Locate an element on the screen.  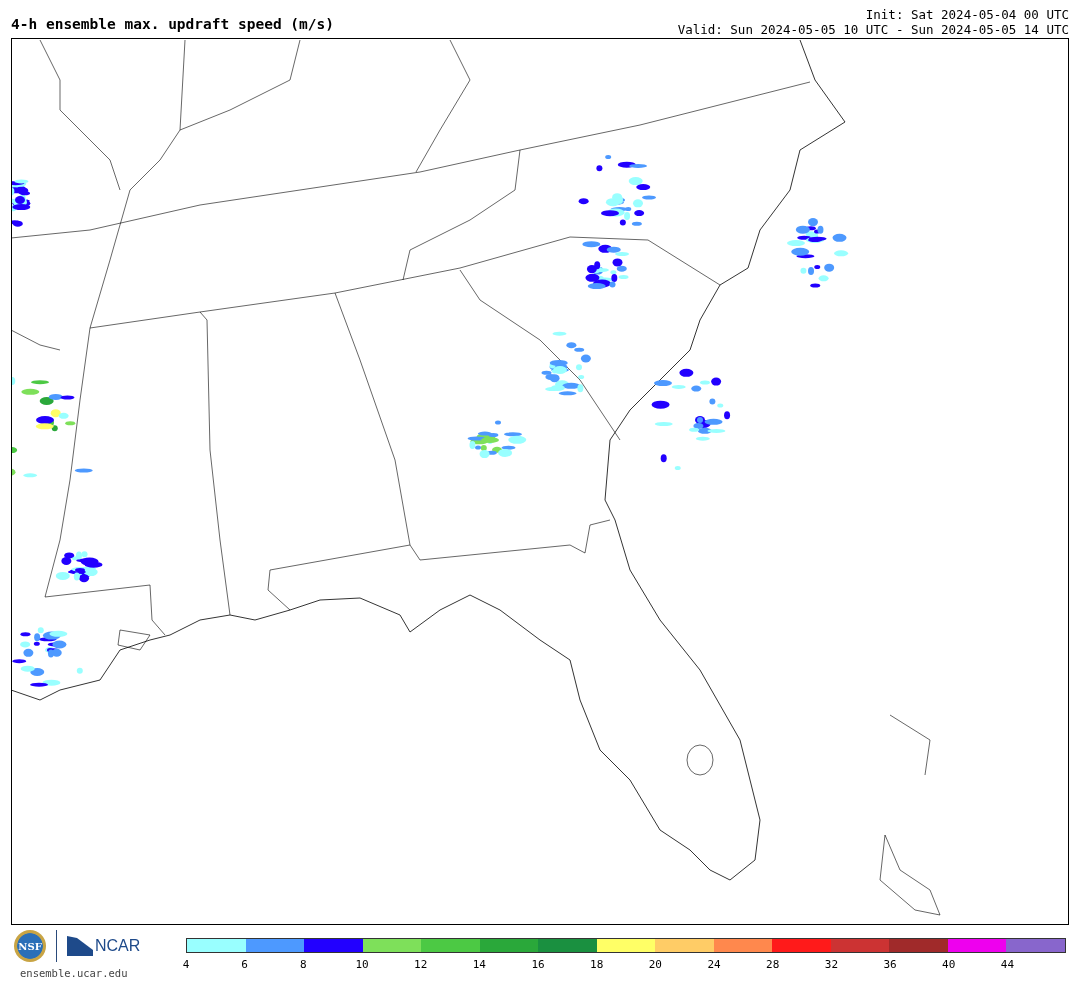
ncar-logo: NCAR is located at coordinates (118, 946).